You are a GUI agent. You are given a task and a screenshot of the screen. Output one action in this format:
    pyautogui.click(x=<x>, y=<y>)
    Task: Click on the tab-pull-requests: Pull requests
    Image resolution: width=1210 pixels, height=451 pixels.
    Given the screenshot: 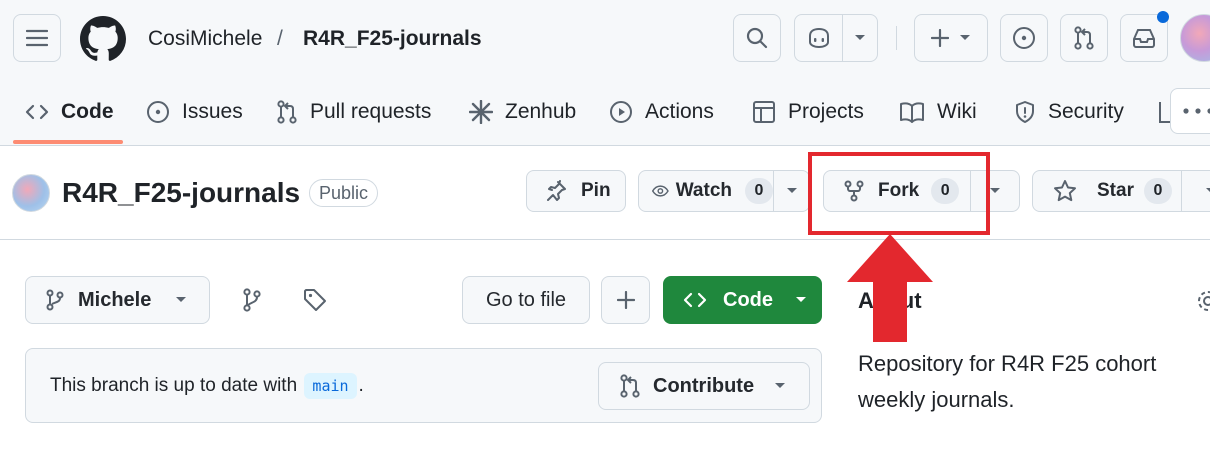 What is the action you would take?
    pyautogui.click(x=353, y=112)
    